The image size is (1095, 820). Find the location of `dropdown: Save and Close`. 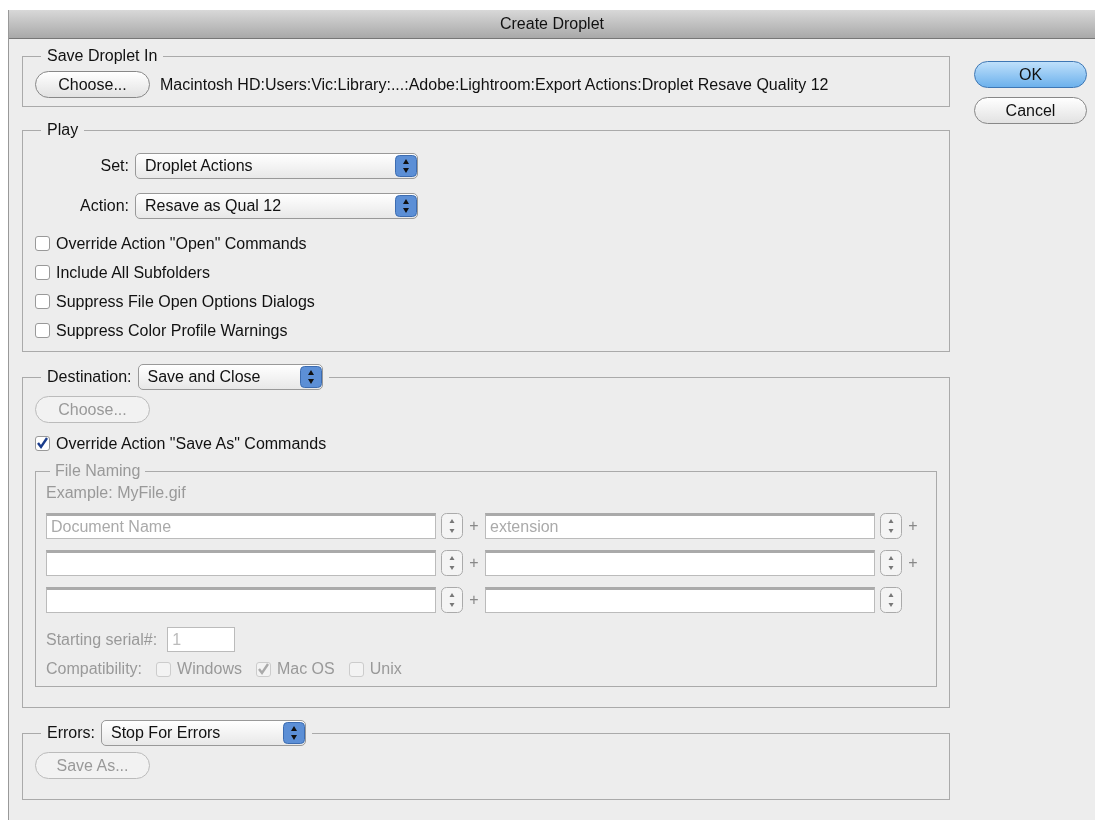

dropdown: Save and Close is located at coordinates (230, 377).